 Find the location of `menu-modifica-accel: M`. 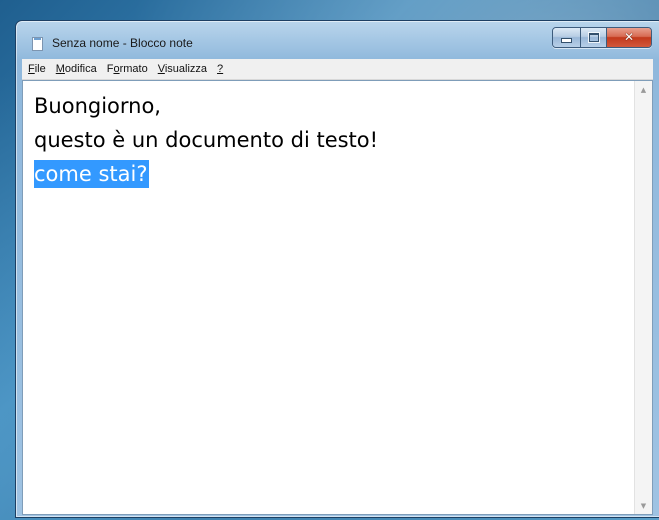

menu-modifica-accel: M is located at coordinates (60, 69).